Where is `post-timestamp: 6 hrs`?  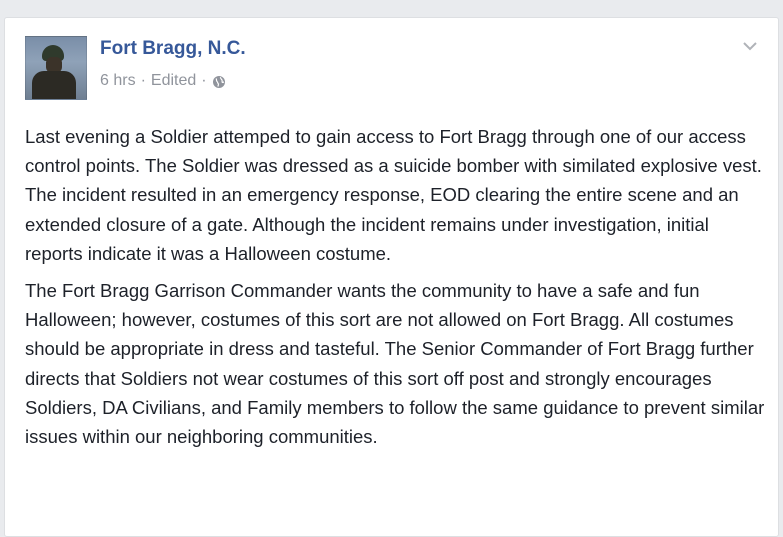 post-timestamp: 6 hrs is located at coordinates (118, 81).